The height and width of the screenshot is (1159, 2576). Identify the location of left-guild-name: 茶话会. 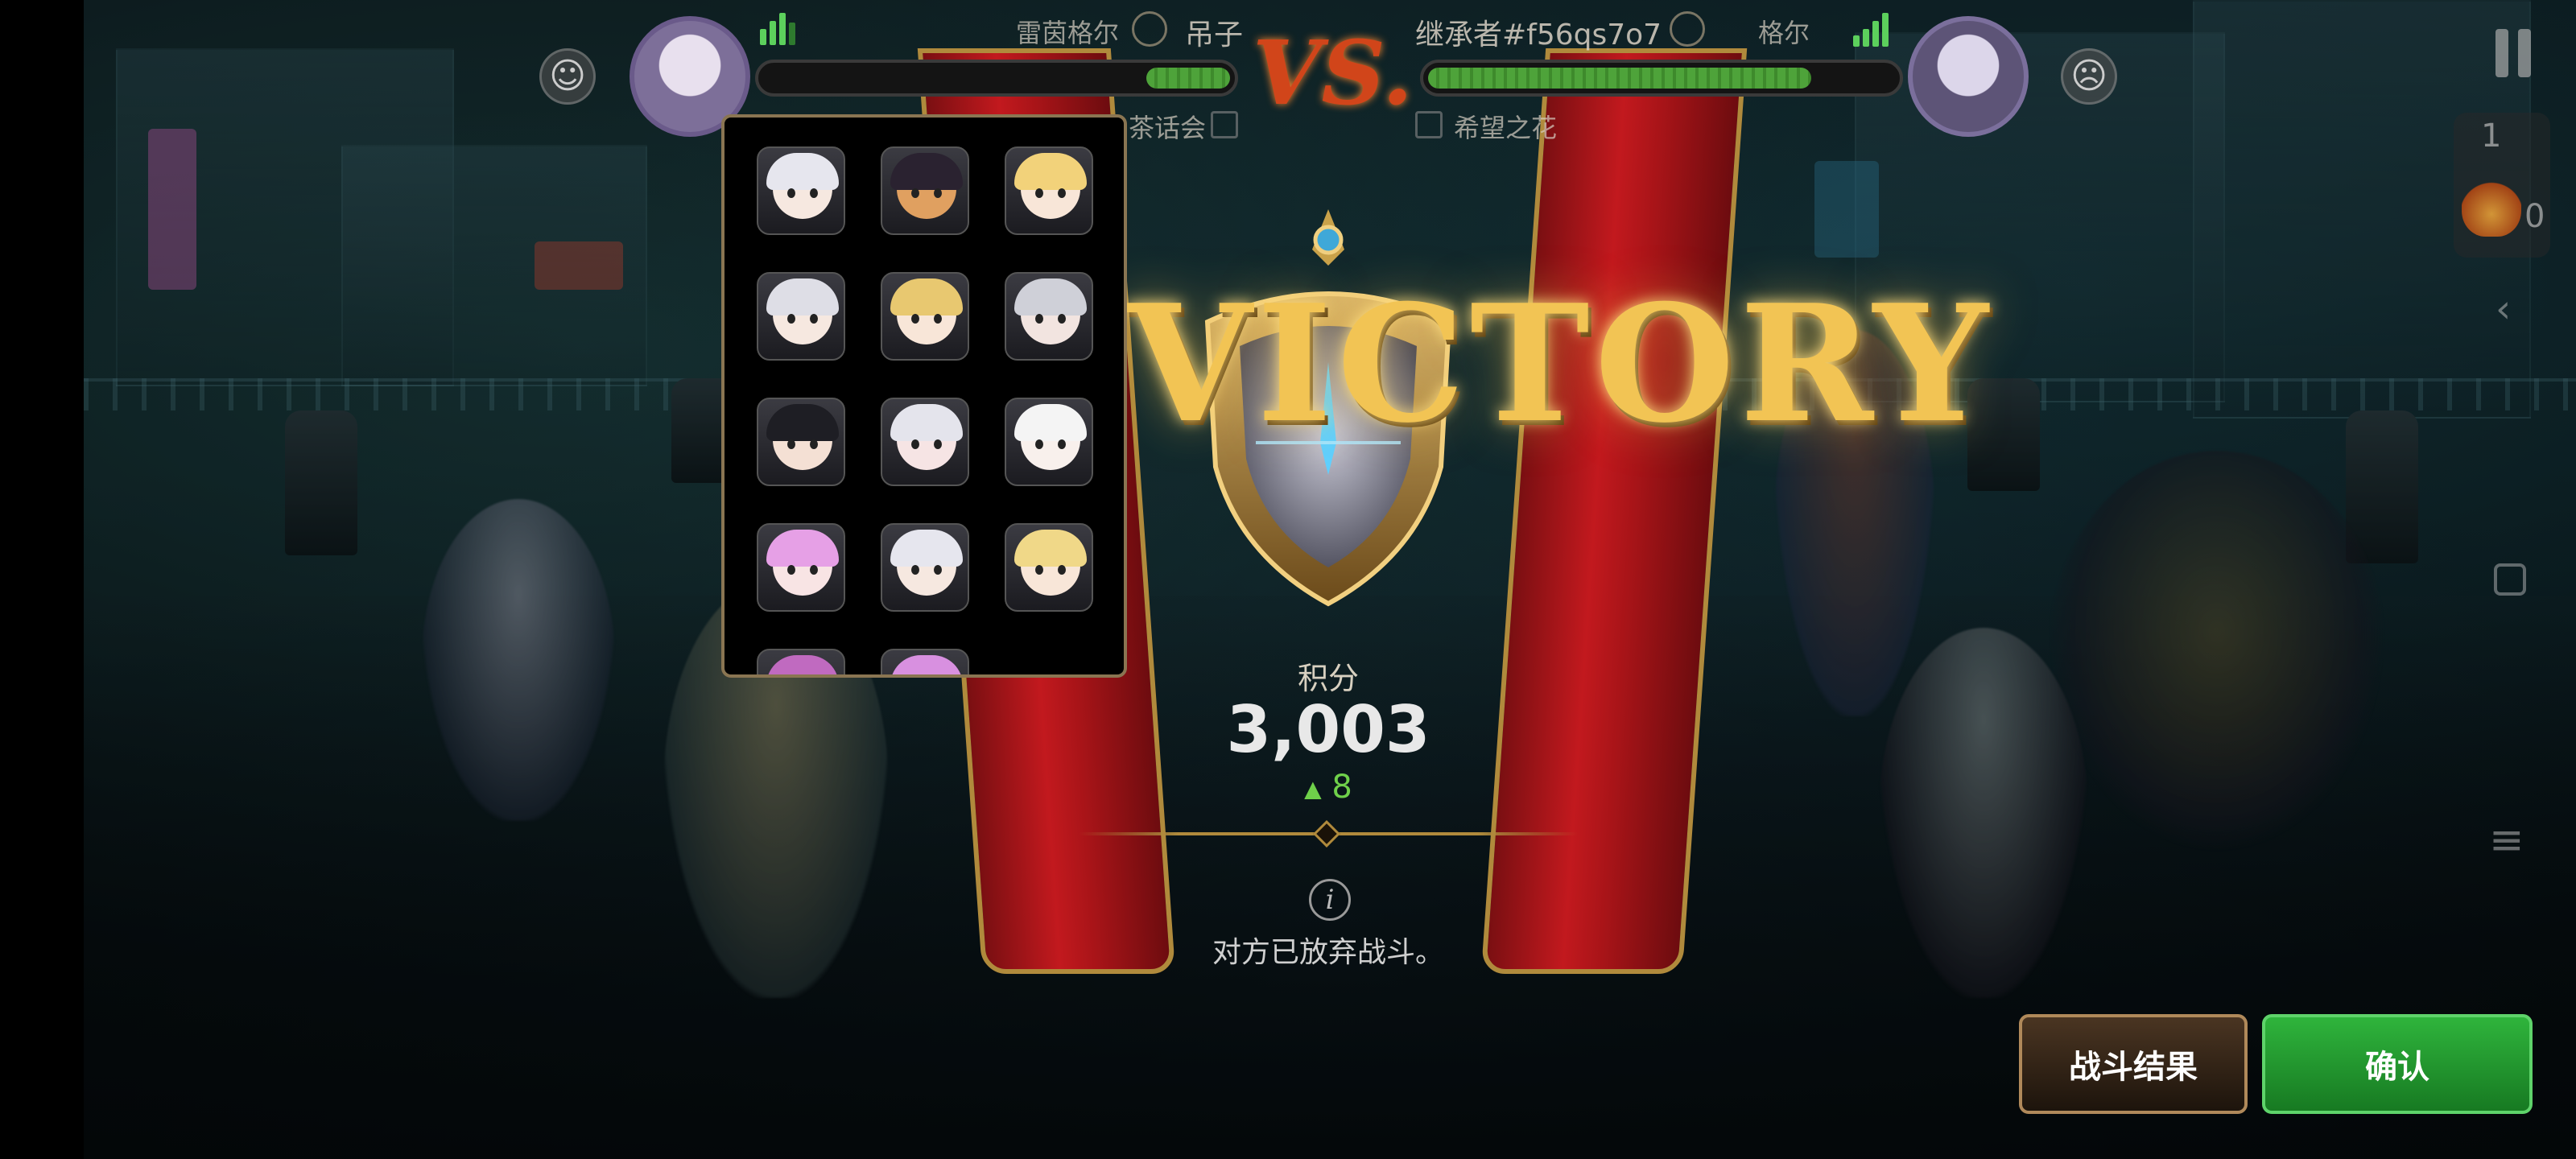
(1168, 128).